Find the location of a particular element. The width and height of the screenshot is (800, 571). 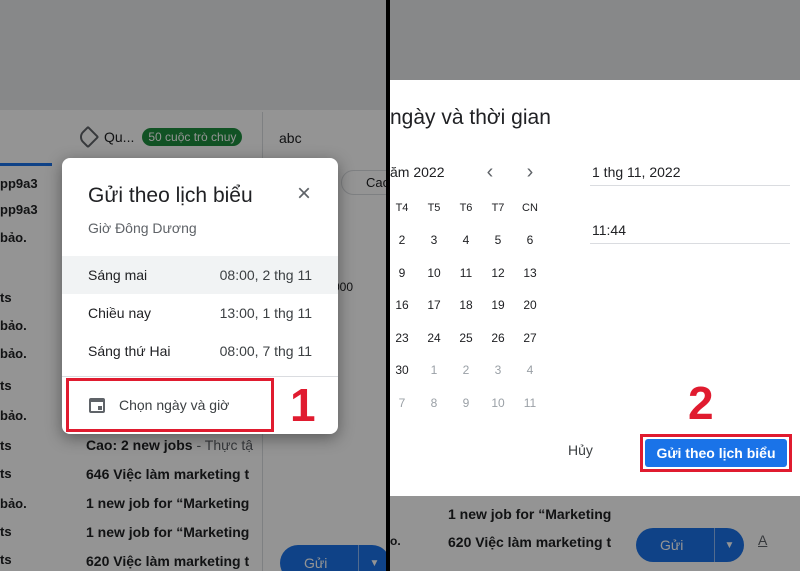

compose-subject: abc is located at coordinates (290, 138).